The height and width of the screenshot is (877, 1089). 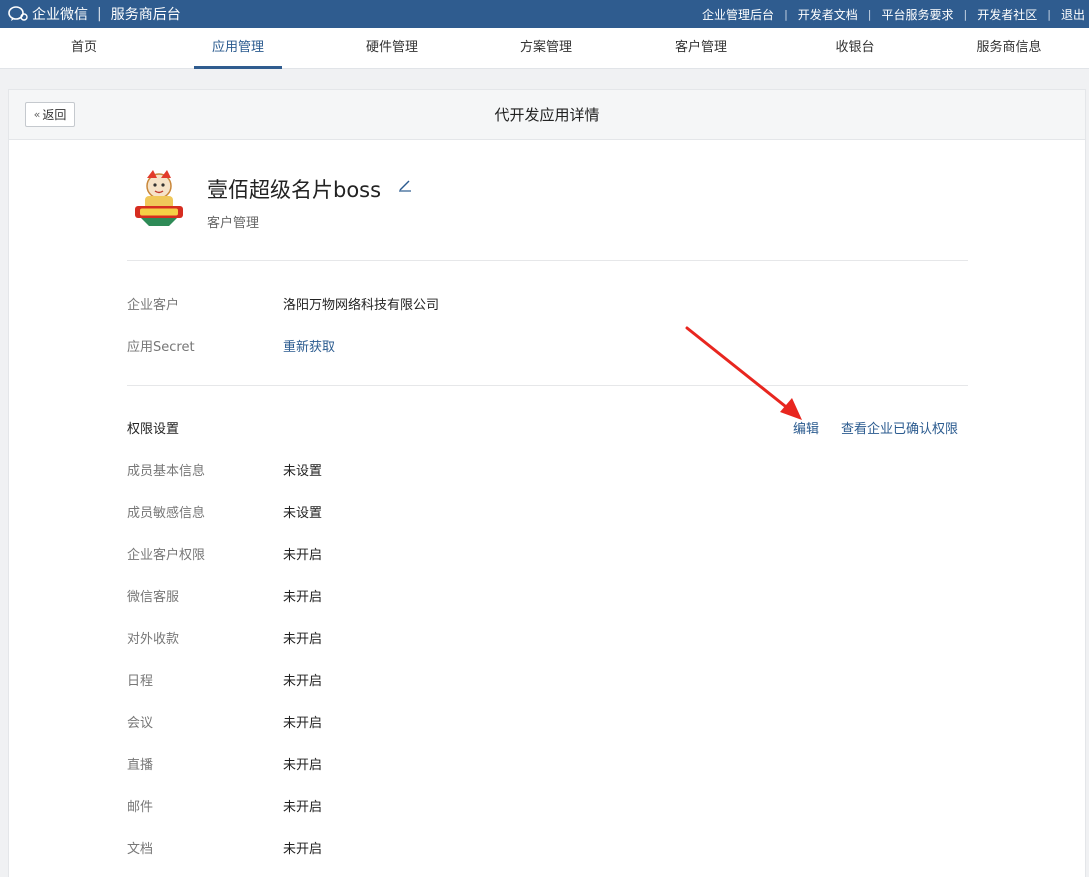 I want to click on tab-cashier: 收银台, so click(x=855, y=48).